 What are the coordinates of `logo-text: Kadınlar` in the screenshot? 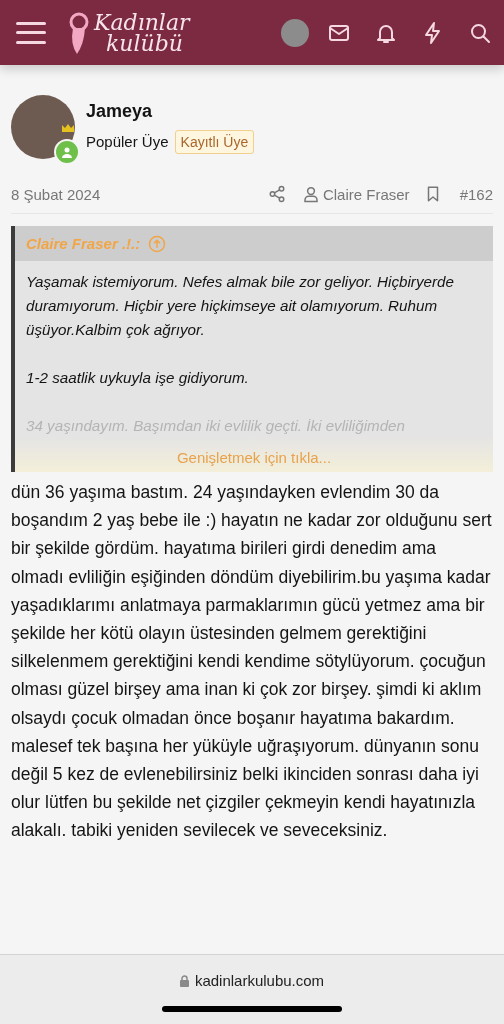 It's located at (142, 22).